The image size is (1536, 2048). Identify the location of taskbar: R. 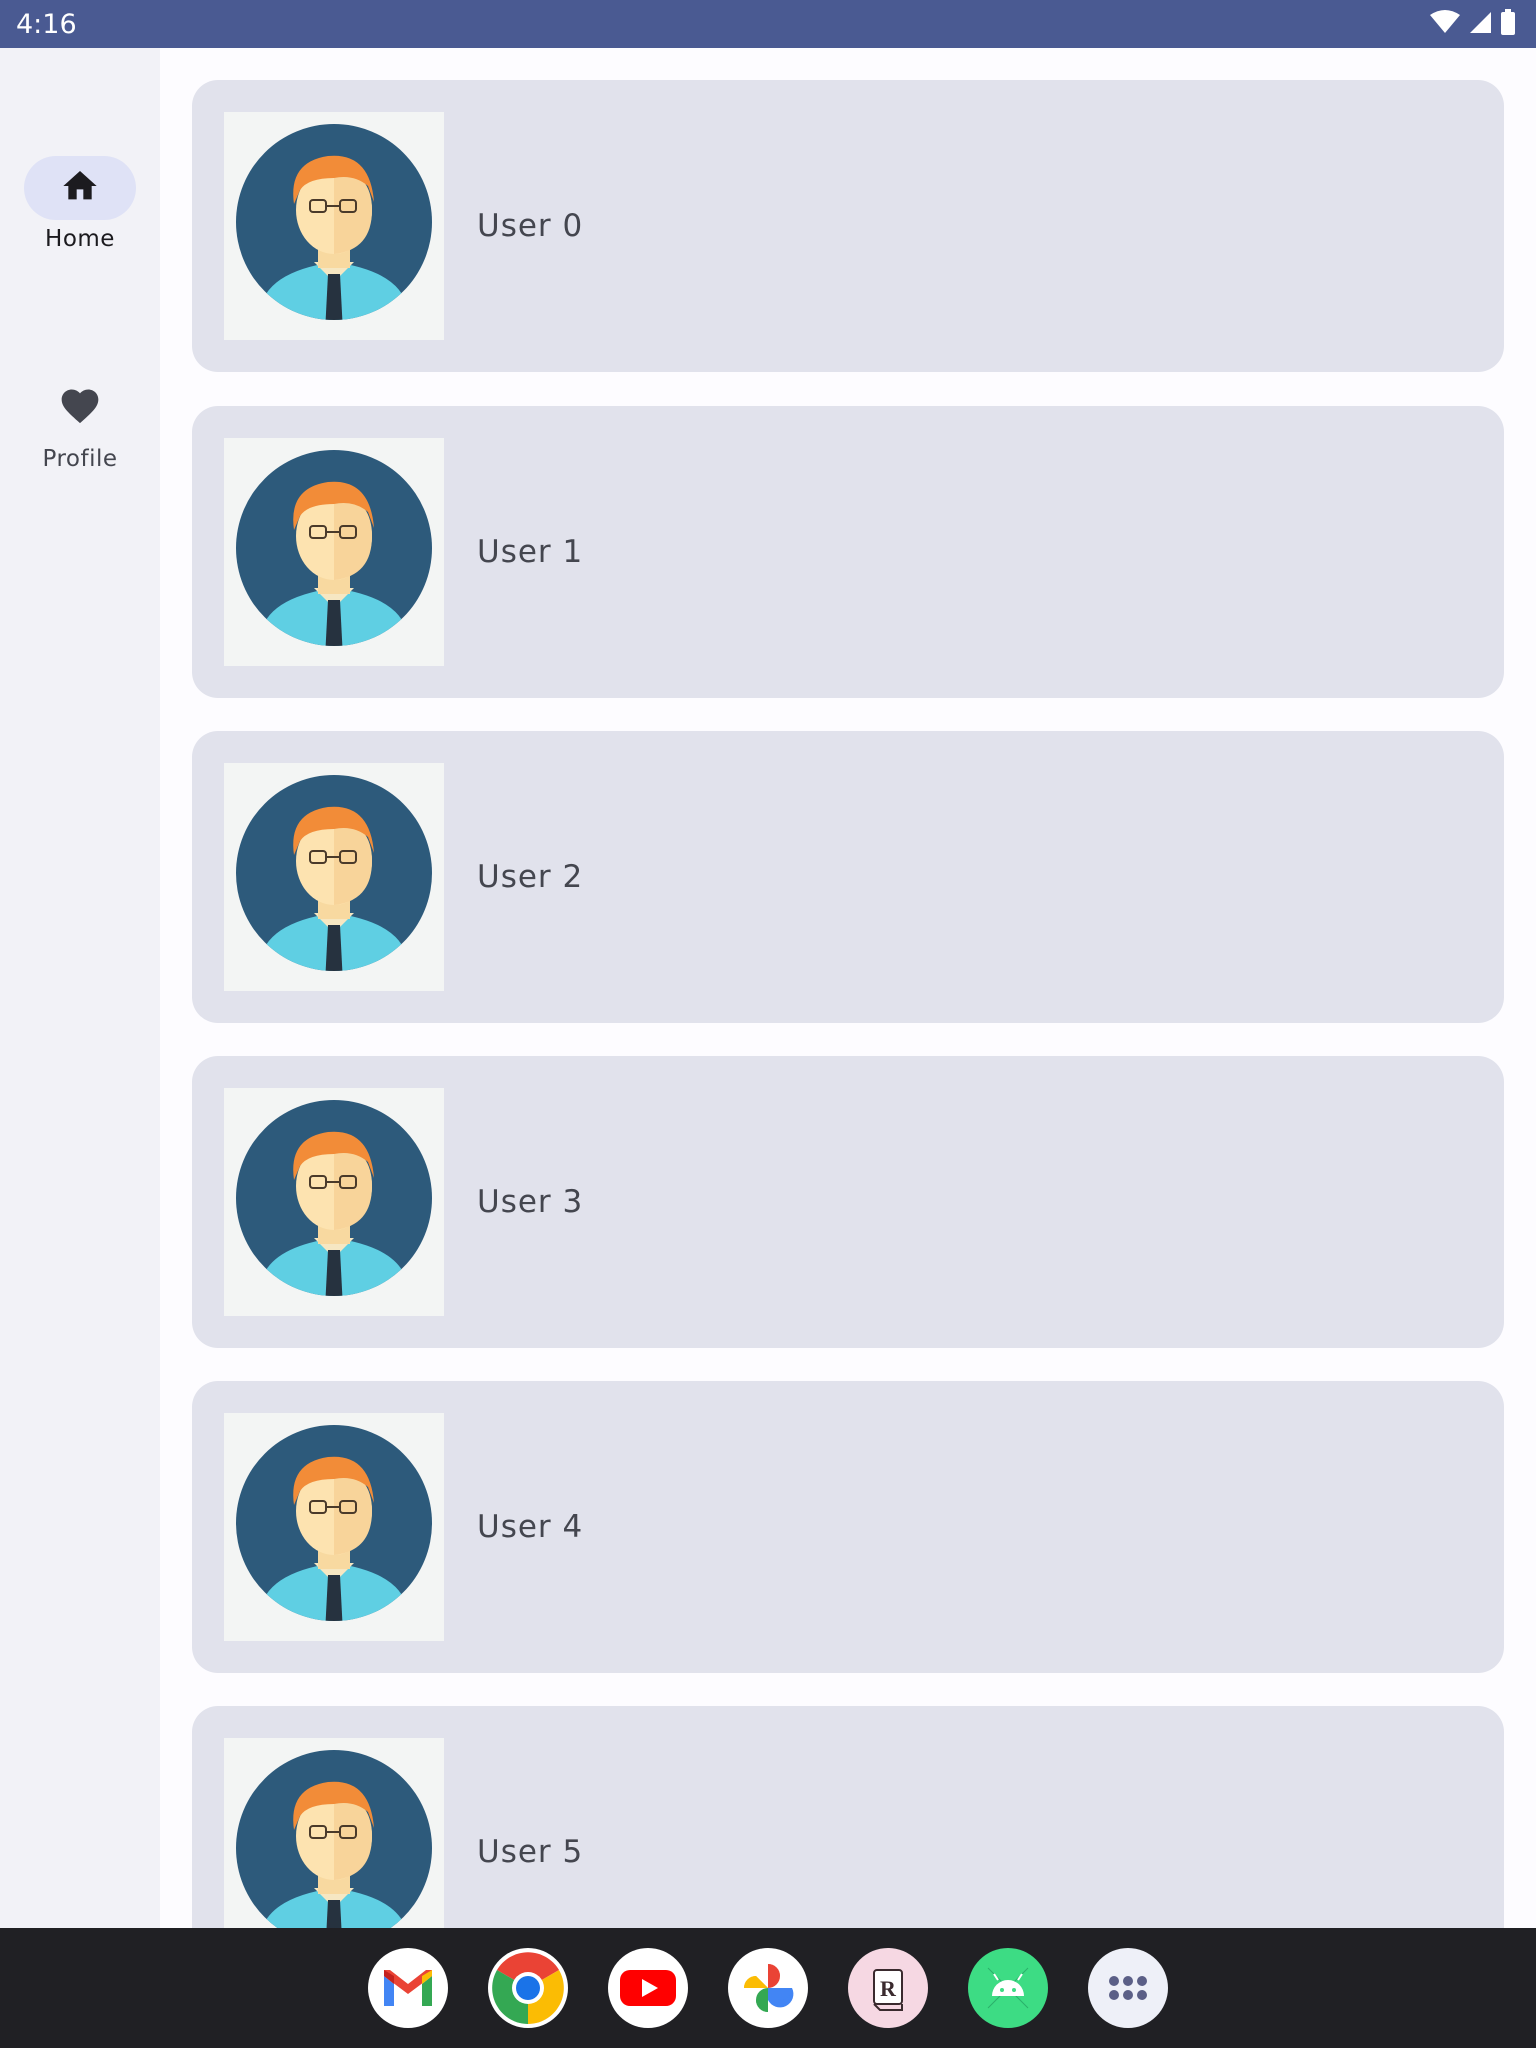
(768, 1988).